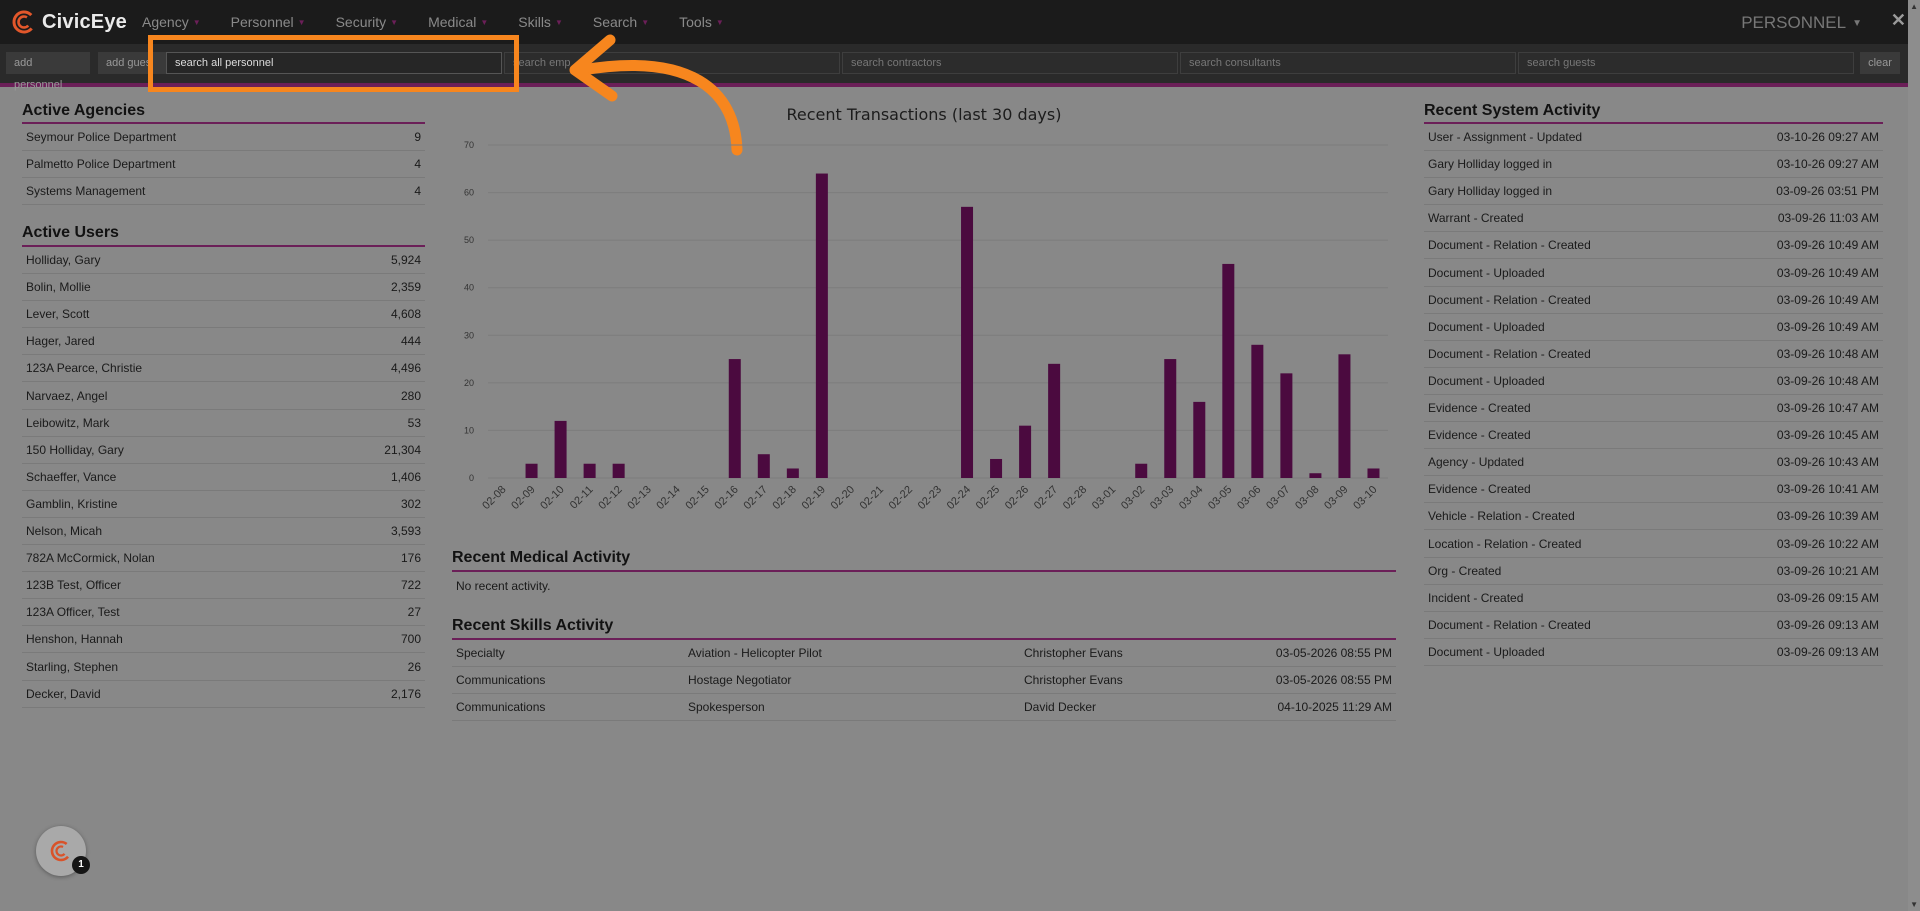 The image size is (1920, 911). Describe the element at coordinates (1653, 463) in the screenshot. I see `system-activity-row: Agency - Updated 03-09-26 10:43 AM` at that location.